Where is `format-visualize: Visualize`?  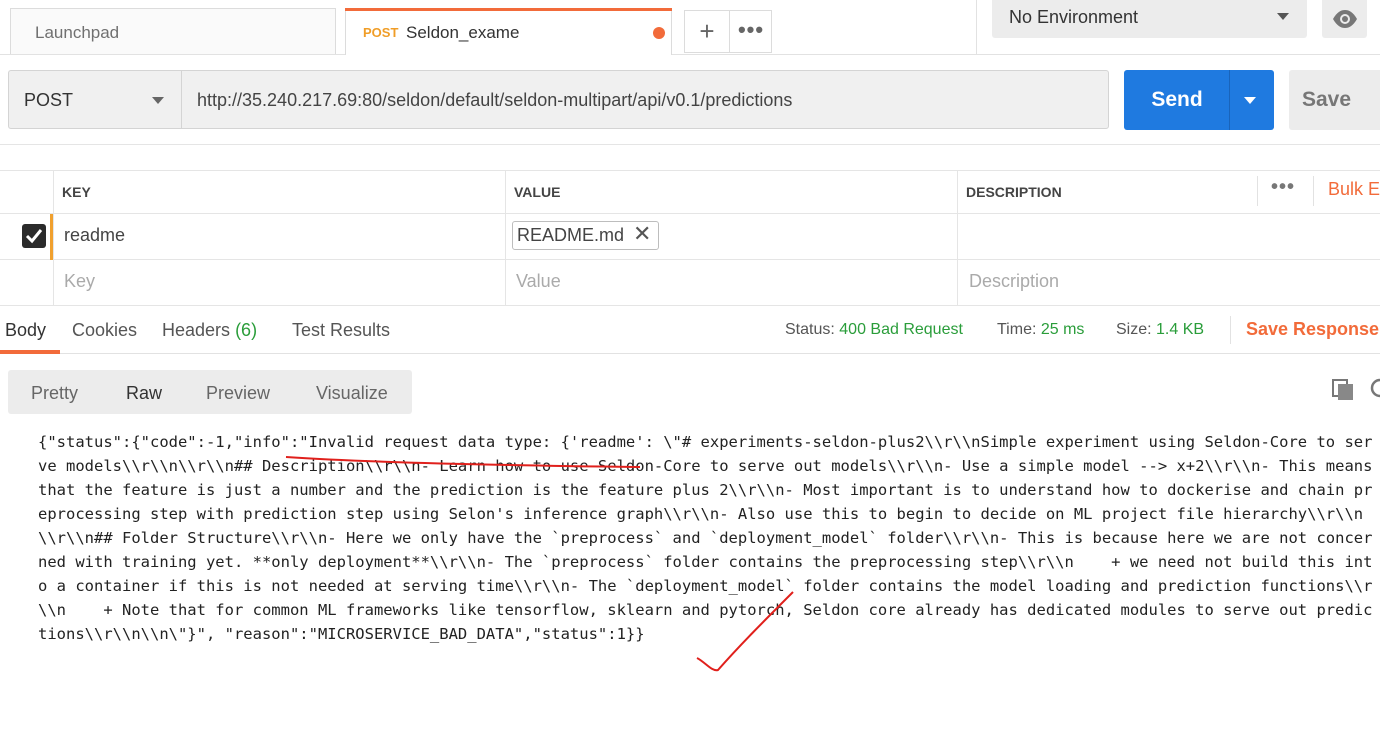
format-visualize: Visualize is located at coordinates (352, 393).